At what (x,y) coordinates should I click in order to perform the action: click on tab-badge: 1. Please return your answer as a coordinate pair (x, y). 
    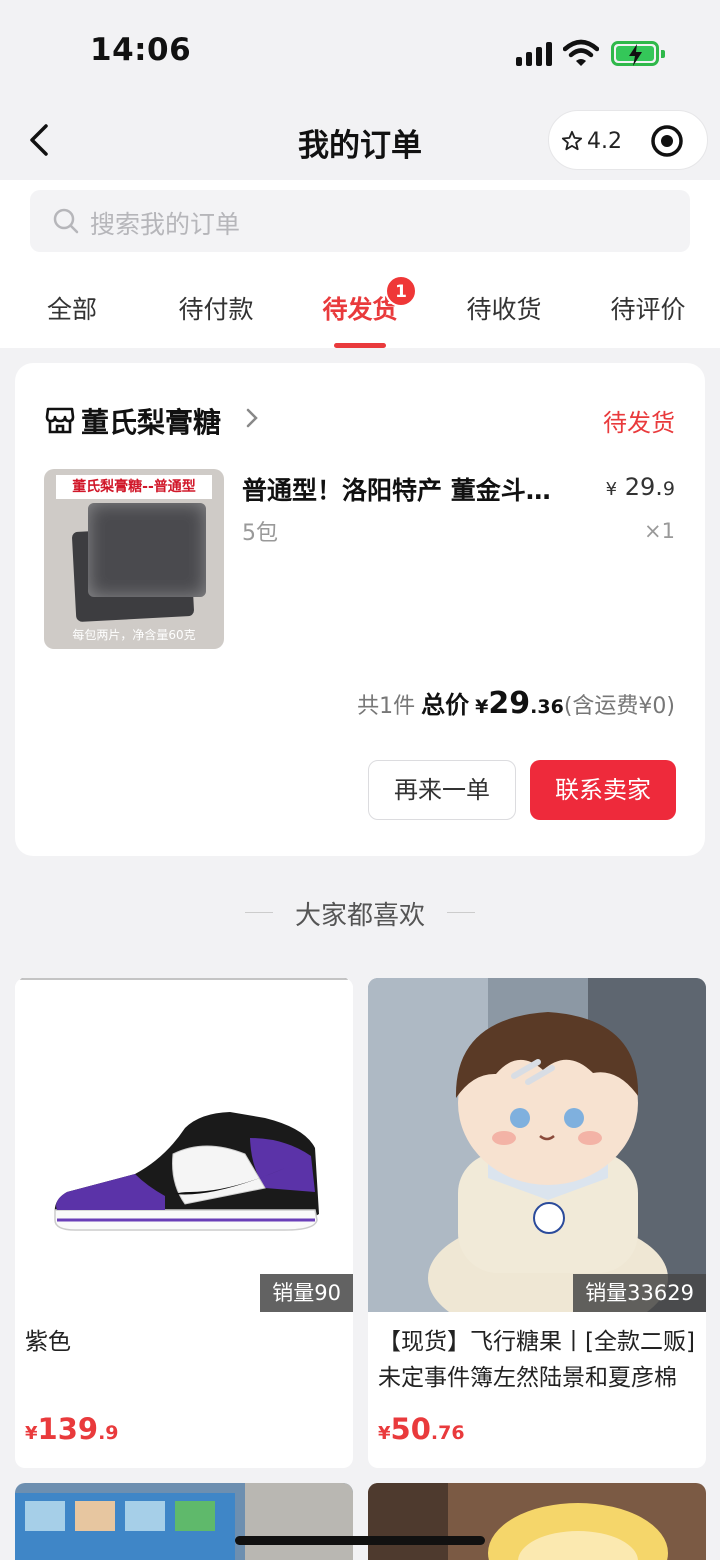
    Looking at the image, I should click on (401, 291).